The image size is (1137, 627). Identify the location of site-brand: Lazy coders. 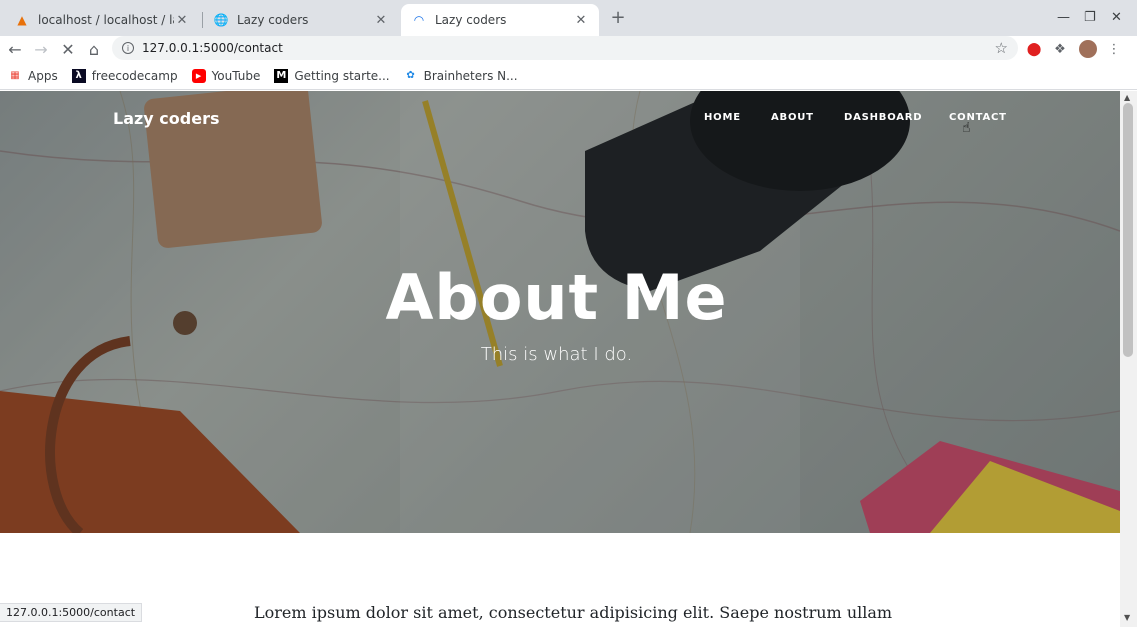
(166, 118).